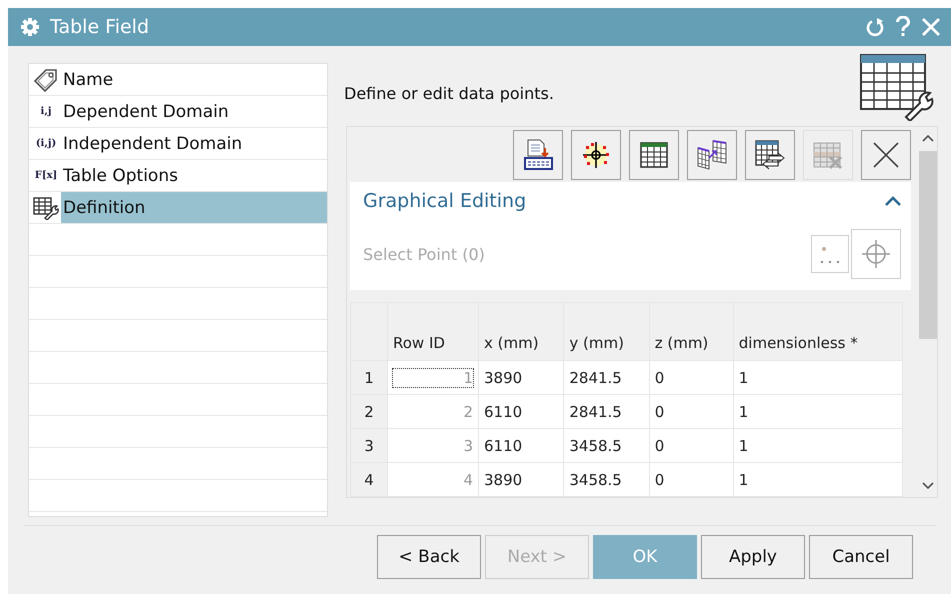 This screenshot has height=594, width=951. I want to click on column-header: Row ID, so click(433, 331).